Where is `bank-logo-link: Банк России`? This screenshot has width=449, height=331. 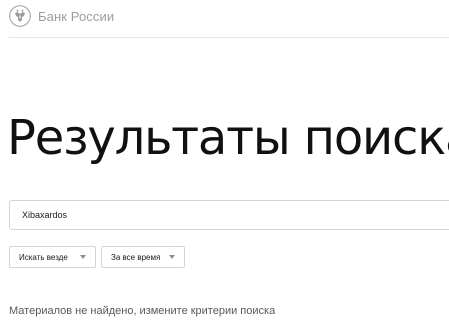
bank-logo-link: Банк России is located at coordinates (61, 16).